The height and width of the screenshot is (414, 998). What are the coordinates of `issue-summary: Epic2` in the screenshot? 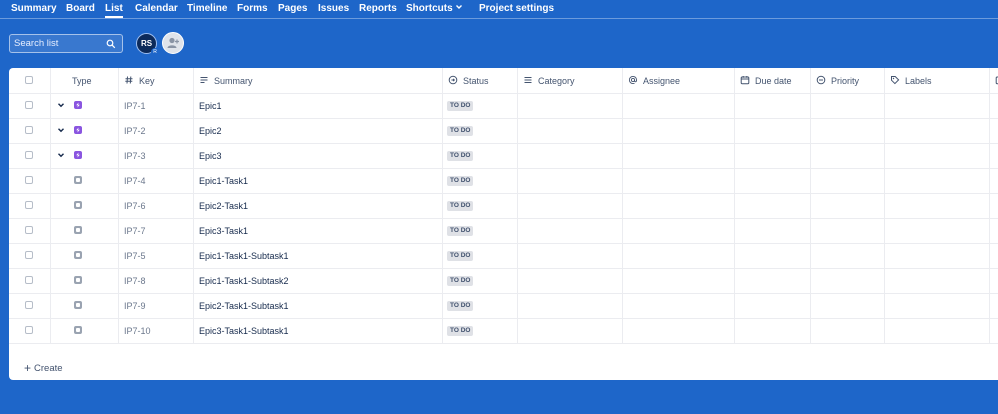 It's located at (210, 131).